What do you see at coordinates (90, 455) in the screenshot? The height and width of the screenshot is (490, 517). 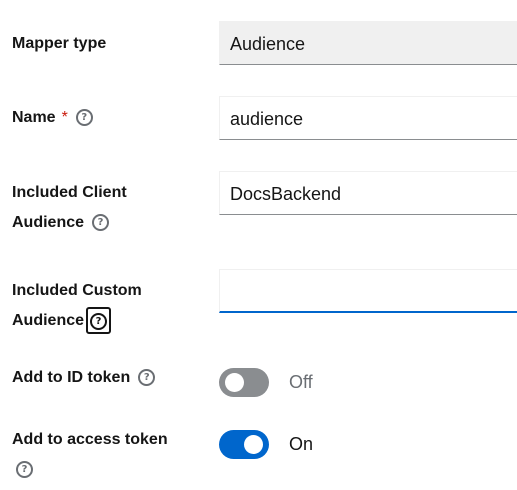 I see `add-to-access-token-label: Add to access token ?` at bounding box center [90, 455].